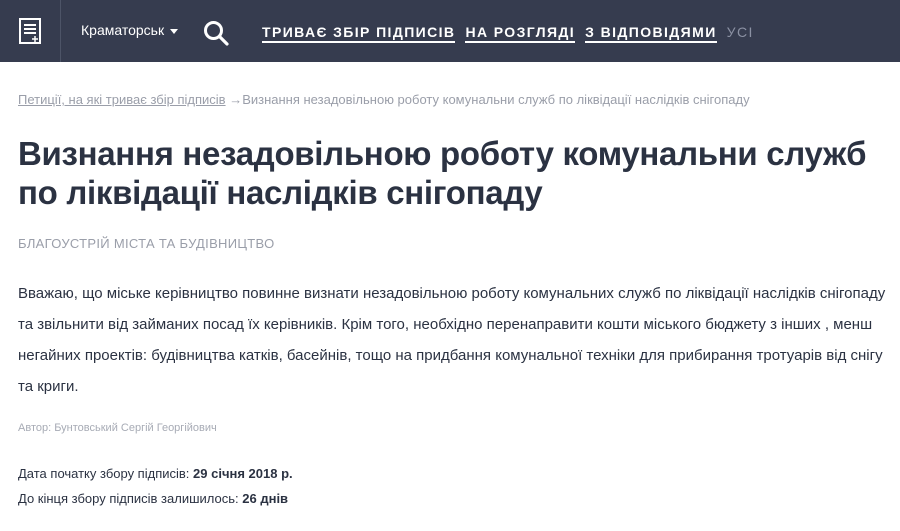  Describe the element at coordinates (359, 33) in the screenshot. I see `tab-collecting-signatures: ТРИВАЄ ЗБІР ПІДПИСІВ` at that location.